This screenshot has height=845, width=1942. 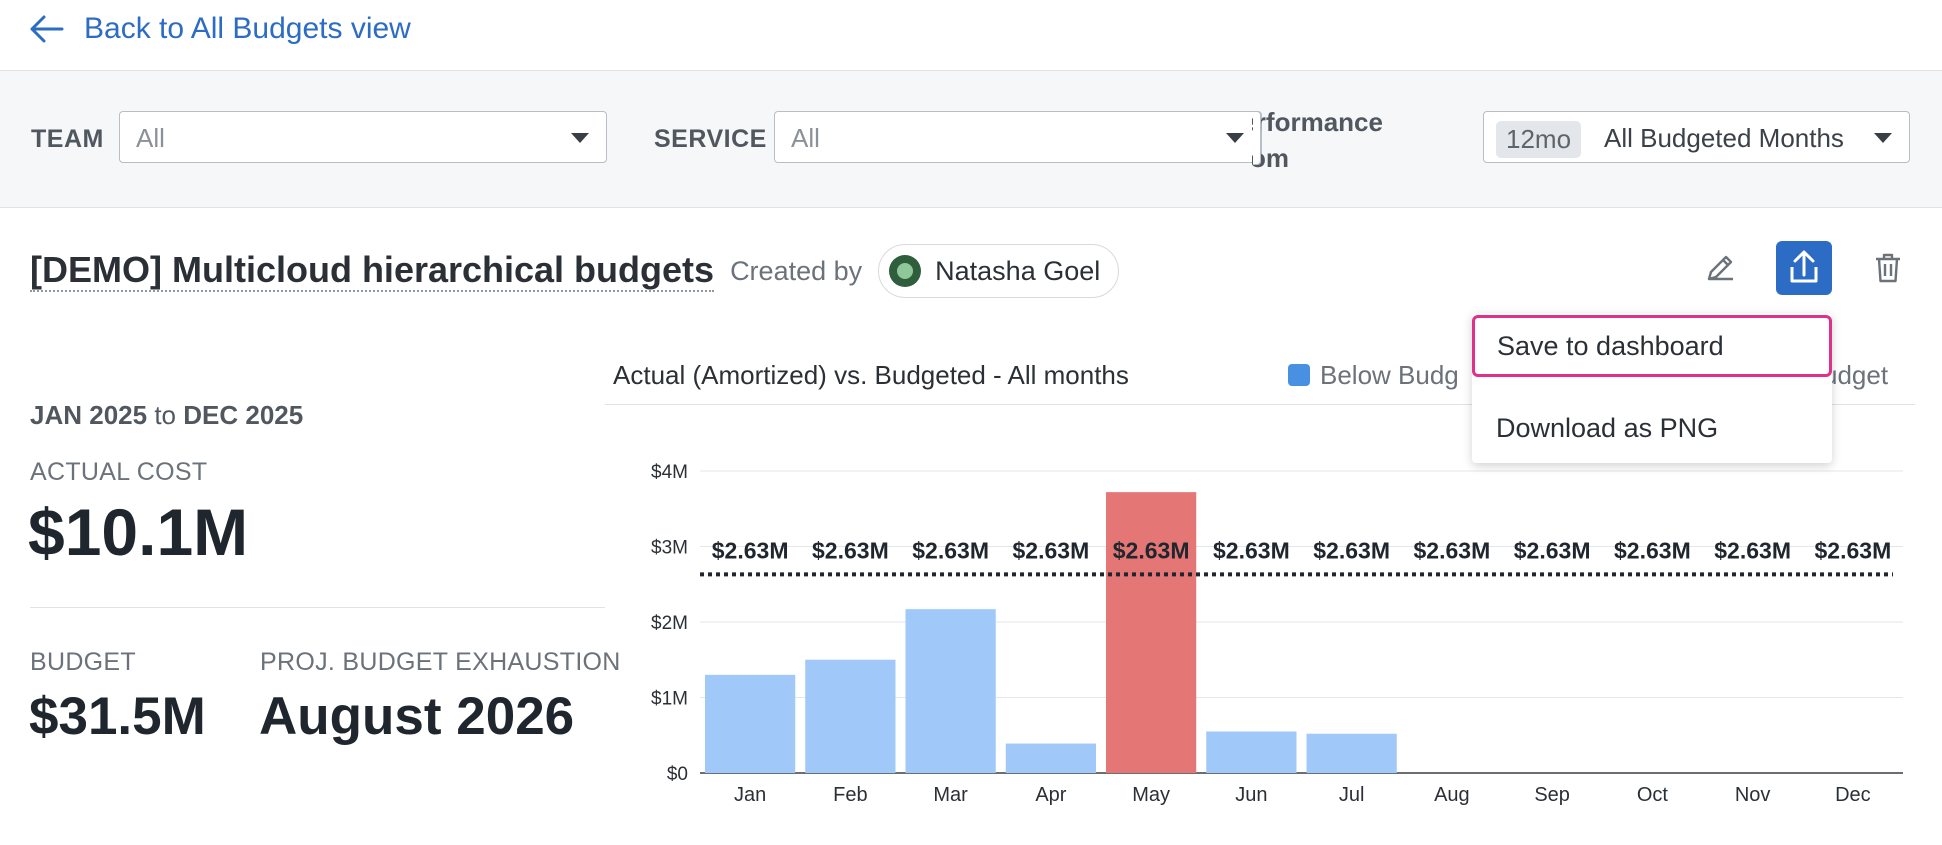 I want to click on back-to-budgets-link: Back to All Budgets view, so click(x=219, y=29).